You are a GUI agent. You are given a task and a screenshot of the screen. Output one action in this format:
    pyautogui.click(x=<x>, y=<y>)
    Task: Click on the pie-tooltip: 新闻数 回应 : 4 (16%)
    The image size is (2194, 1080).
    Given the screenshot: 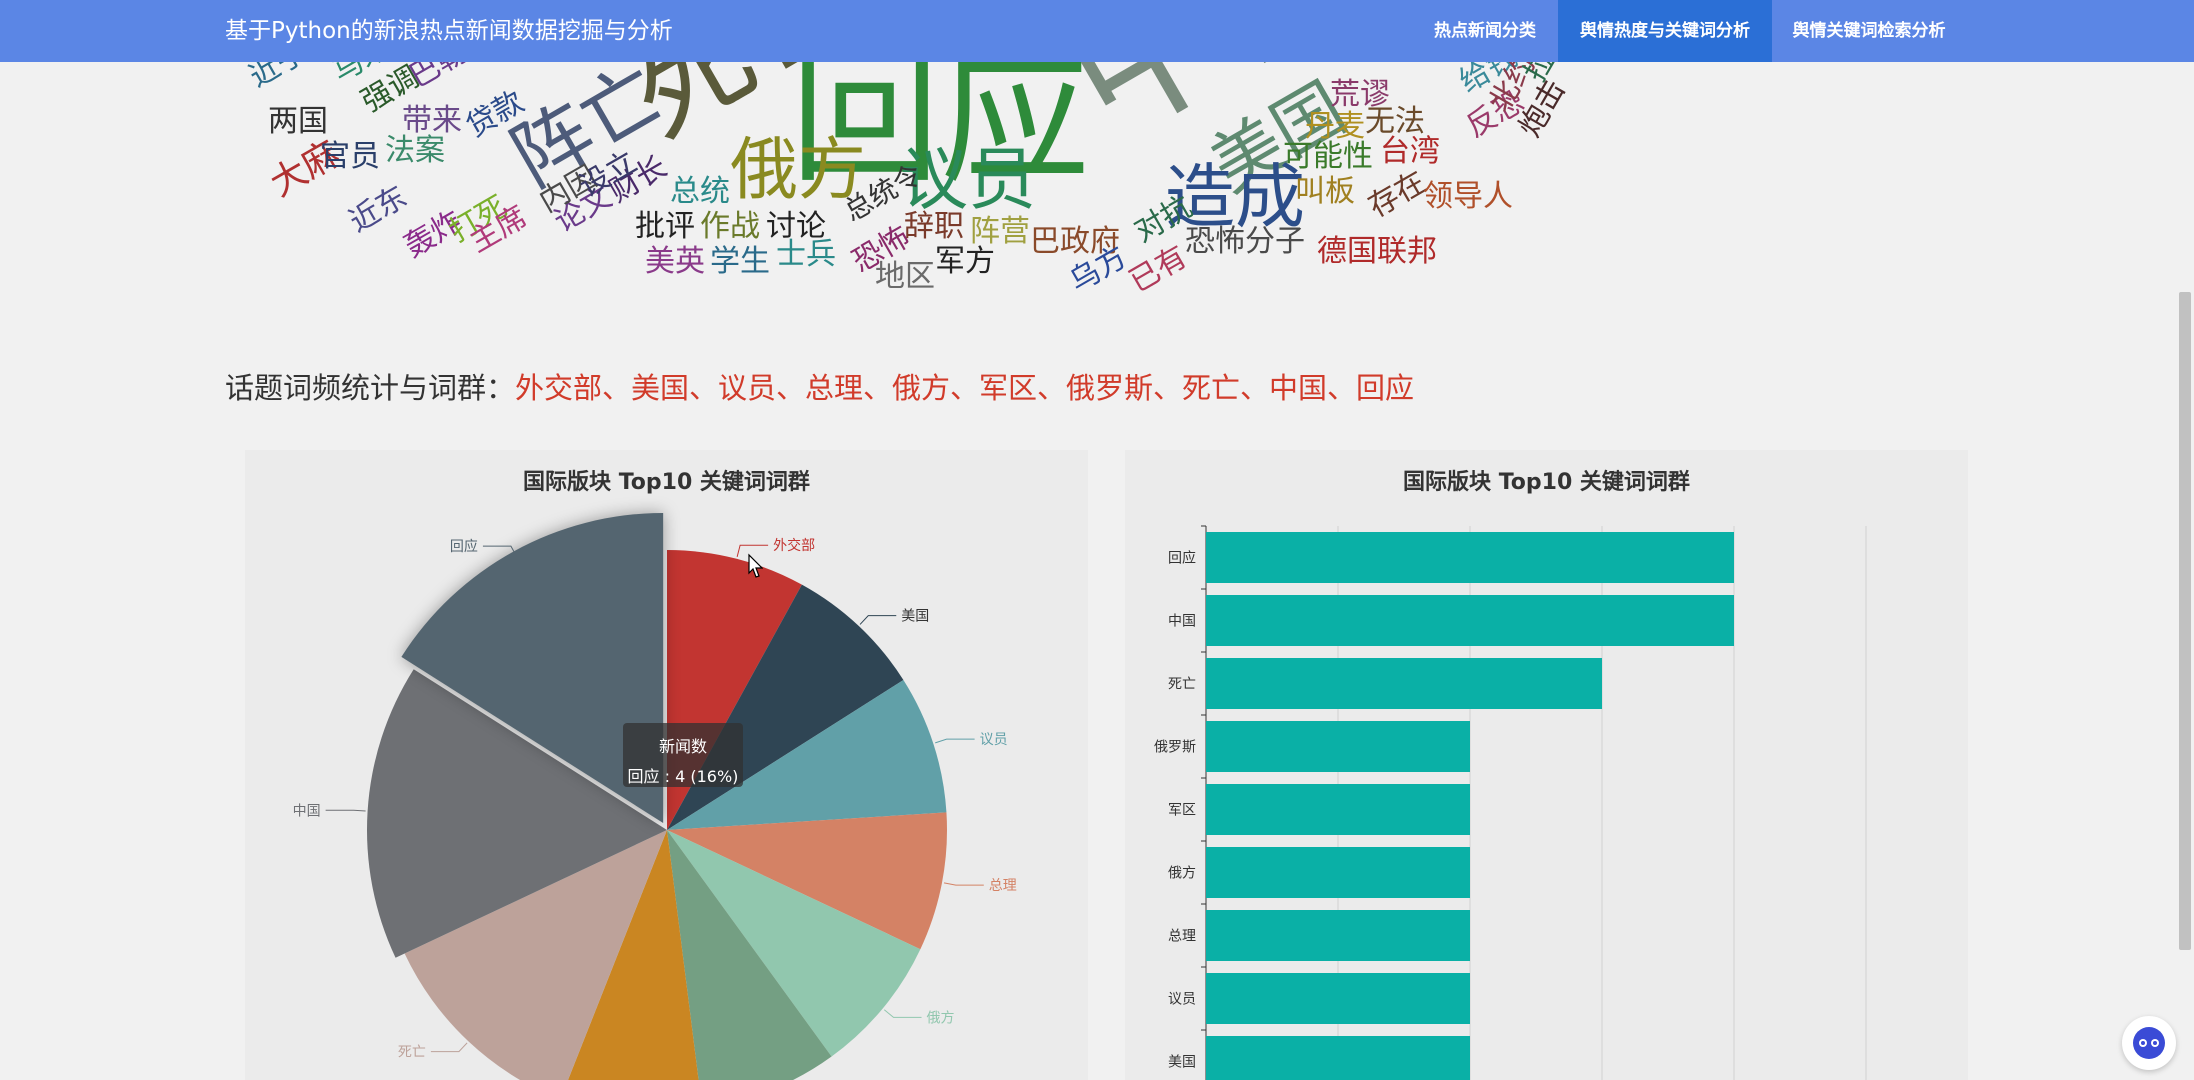 What is the action you would take?
    pyautogui.click(x=683, y=755)
    